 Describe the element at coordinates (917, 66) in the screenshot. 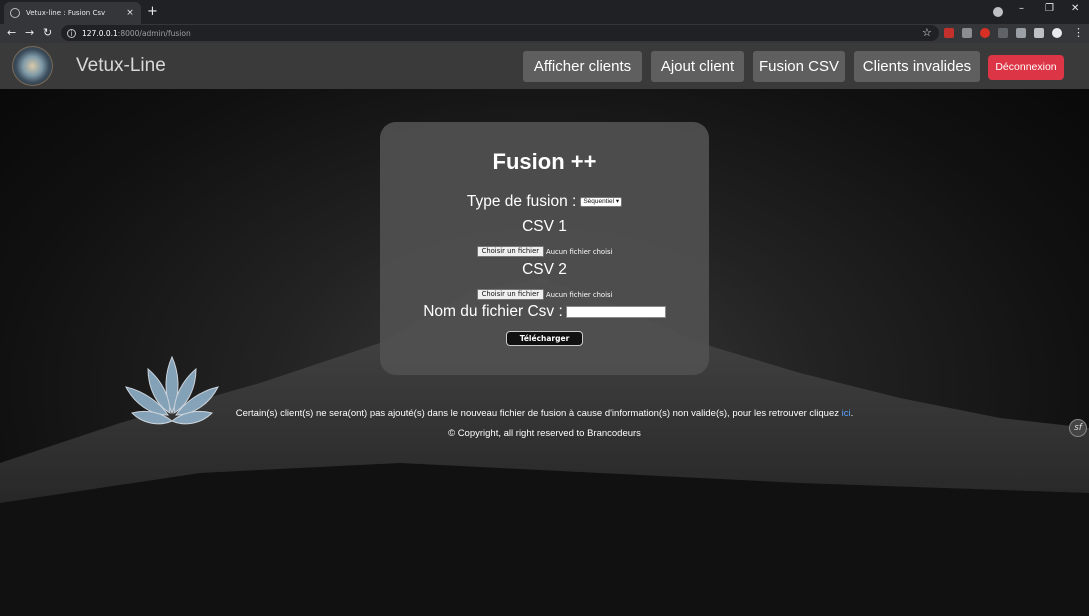

I see `nav-clients-invalides: Clients invalides` at that location.